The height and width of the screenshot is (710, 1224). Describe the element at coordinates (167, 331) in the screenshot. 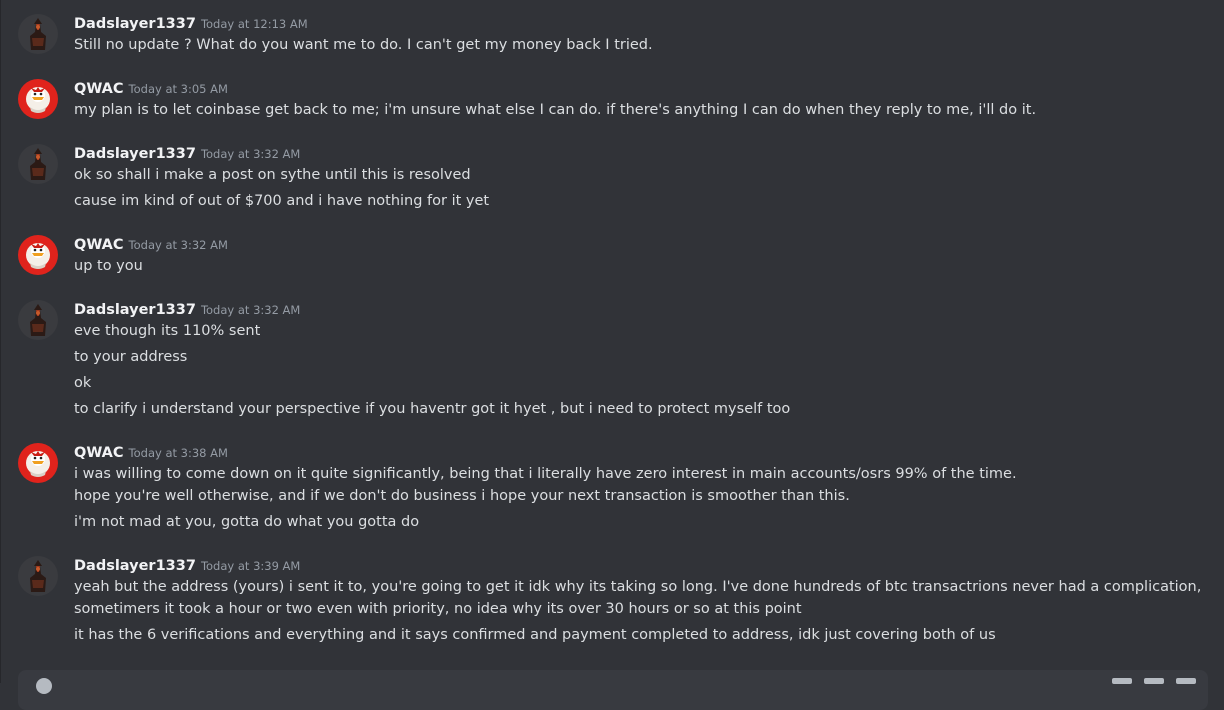

I see `message-line: eve though its 110% sent` at that location.